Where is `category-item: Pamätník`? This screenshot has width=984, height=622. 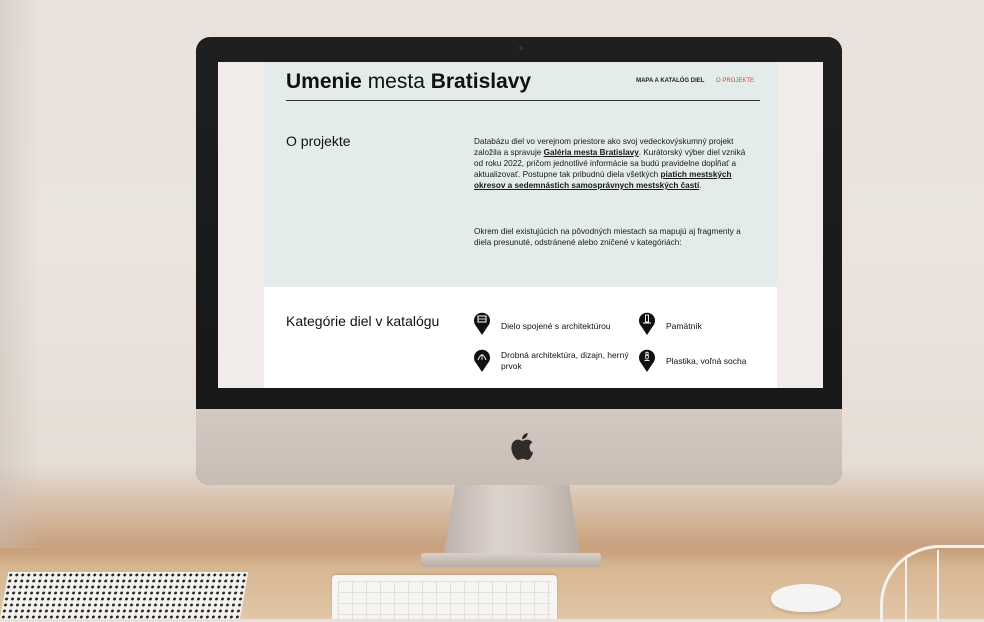 category-item: Pamätník is located at coordinates (670, 323).